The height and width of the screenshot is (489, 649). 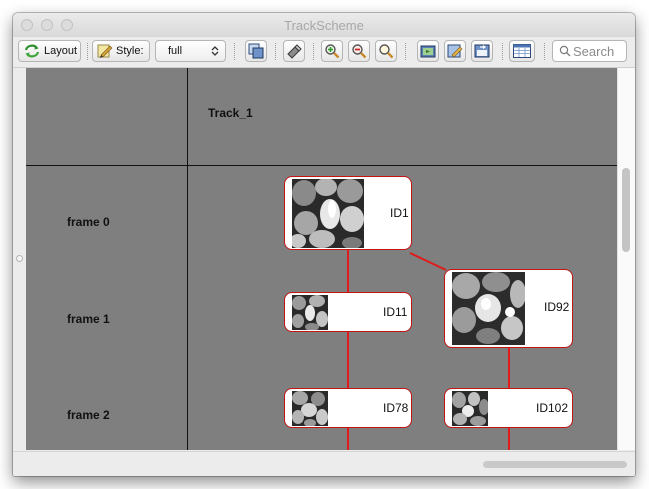 I want to click on chevron-updown-icon, so click(x=215, y=51).